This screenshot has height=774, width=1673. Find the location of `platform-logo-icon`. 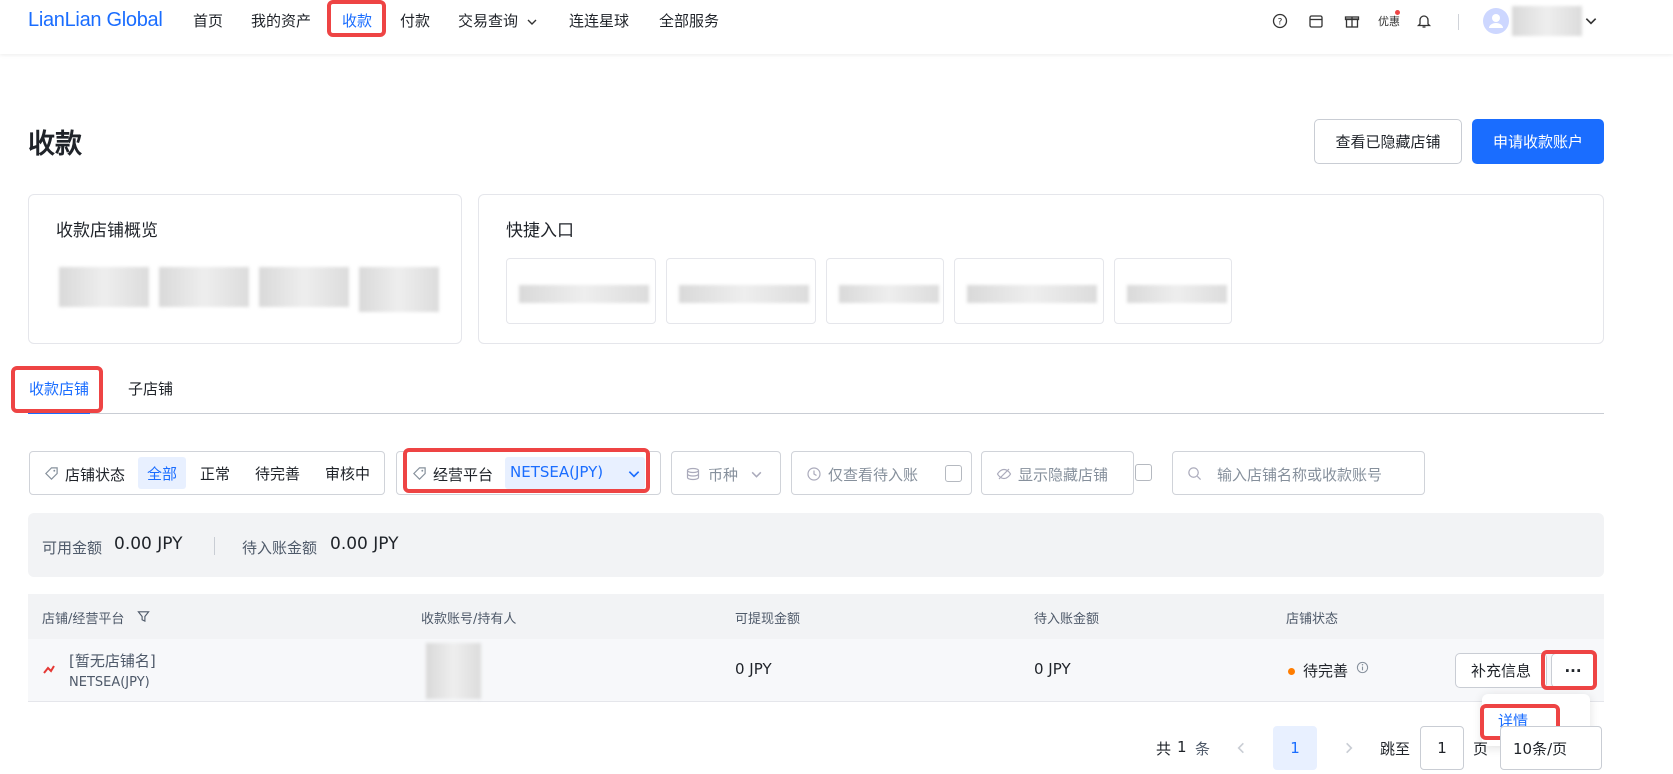

platform-logo-icon is located at coordinates (49, 669).